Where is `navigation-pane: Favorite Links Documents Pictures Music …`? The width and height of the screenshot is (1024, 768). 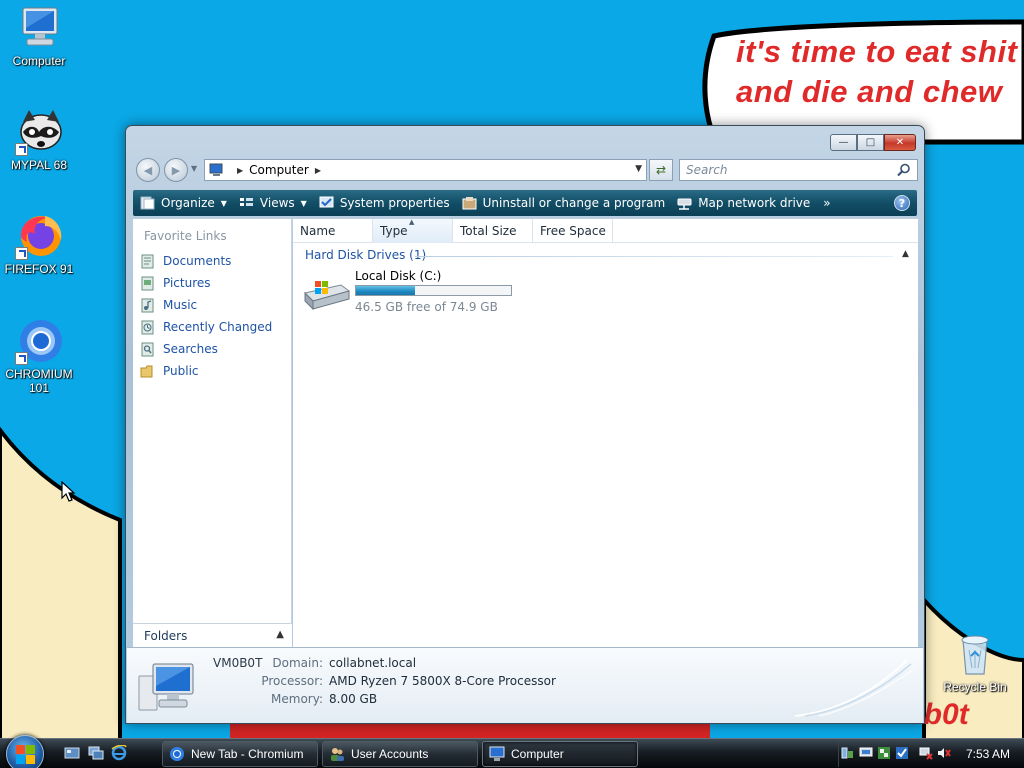
navigation-pane: Favorite Links Documents Pictures Music … is located at coordinates (212, 433).